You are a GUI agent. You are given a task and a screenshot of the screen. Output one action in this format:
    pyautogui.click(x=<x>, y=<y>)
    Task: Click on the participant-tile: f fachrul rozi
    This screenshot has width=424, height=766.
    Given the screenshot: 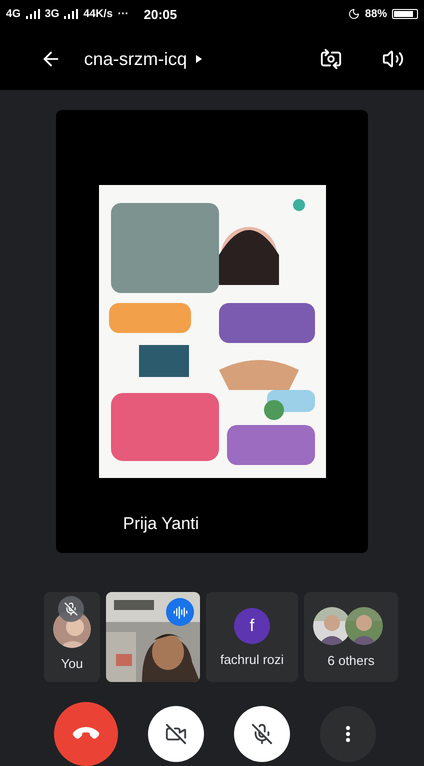 What is the action you would take?
    pyautogui.click(x=252, y=637)
    